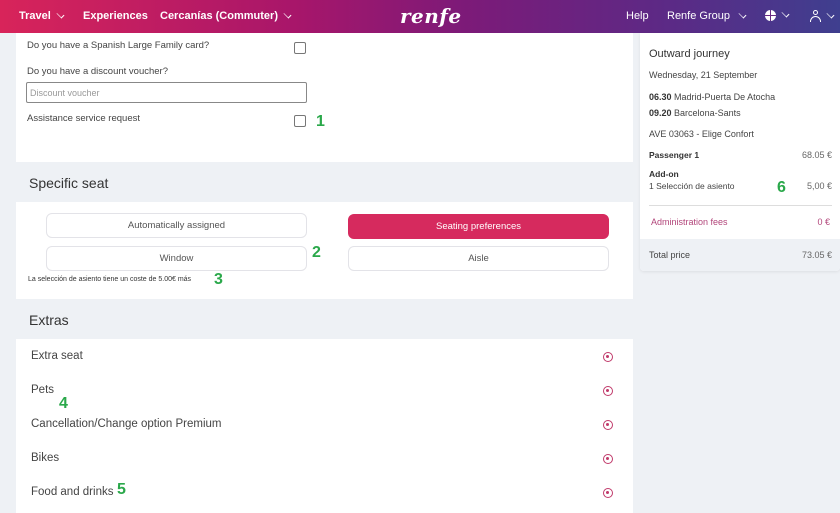 This screenshot has width=840, height=513. What do you see at coordinates (823, 222) in the screenshot?
I see `admin-fees-price: 0 €` at bounding box center [823, 222].